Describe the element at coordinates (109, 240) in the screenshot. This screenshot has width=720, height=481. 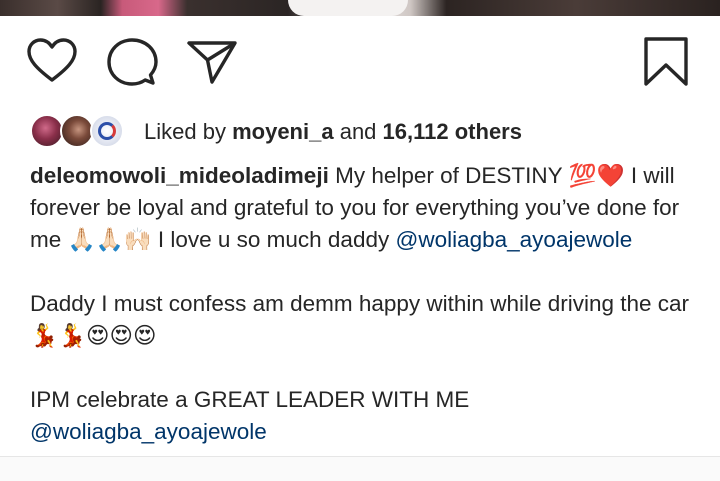
I see `caption-emoji: 🙏🏻🙏🏻🙌🏻` at that location.